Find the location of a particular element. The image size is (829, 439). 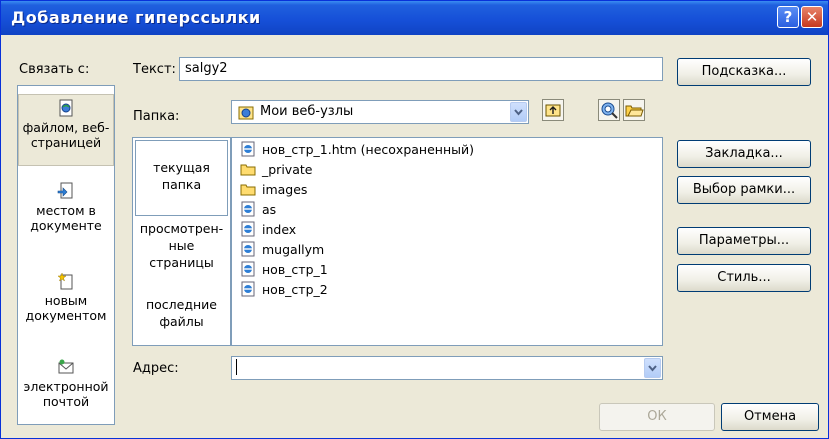

close-button: ✕ is located at coordinates (812, 17).